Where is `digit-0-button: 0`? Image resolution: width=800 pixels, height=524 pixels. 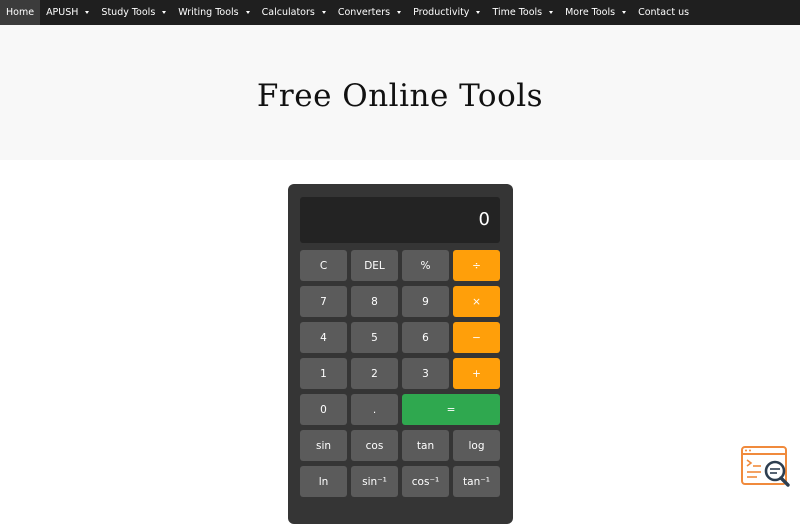
digit-0-button: 0 is located at coordinates (323, 409).